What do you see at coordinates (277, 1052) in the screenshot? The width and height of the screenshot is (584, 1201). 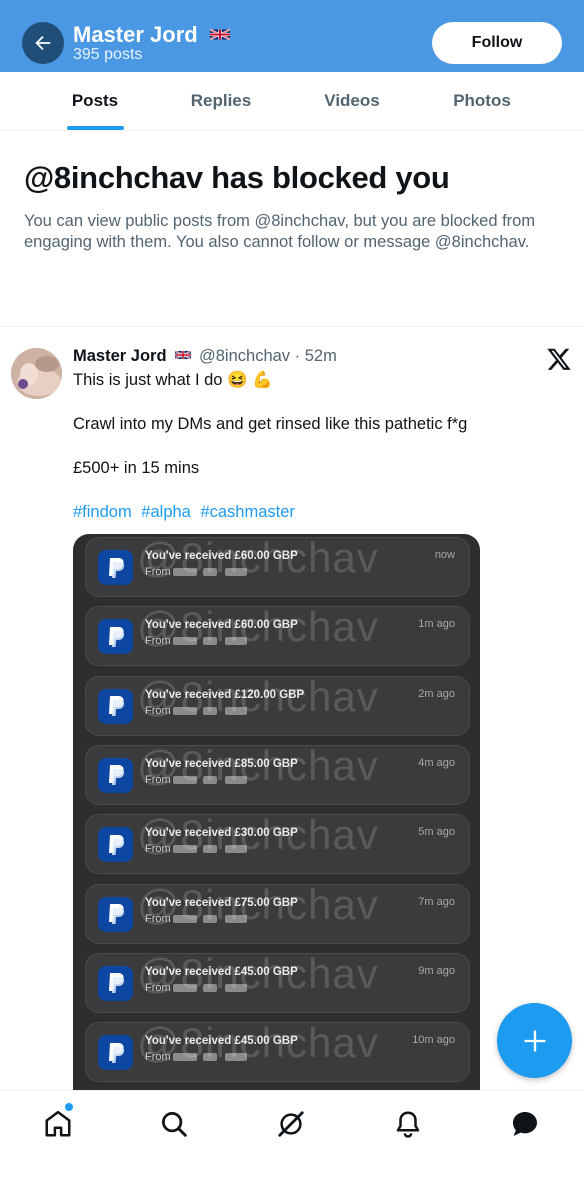 I see `payment-notification: You've received £45.00 GBP From 10m ago` at bounding box center [277, 1052].